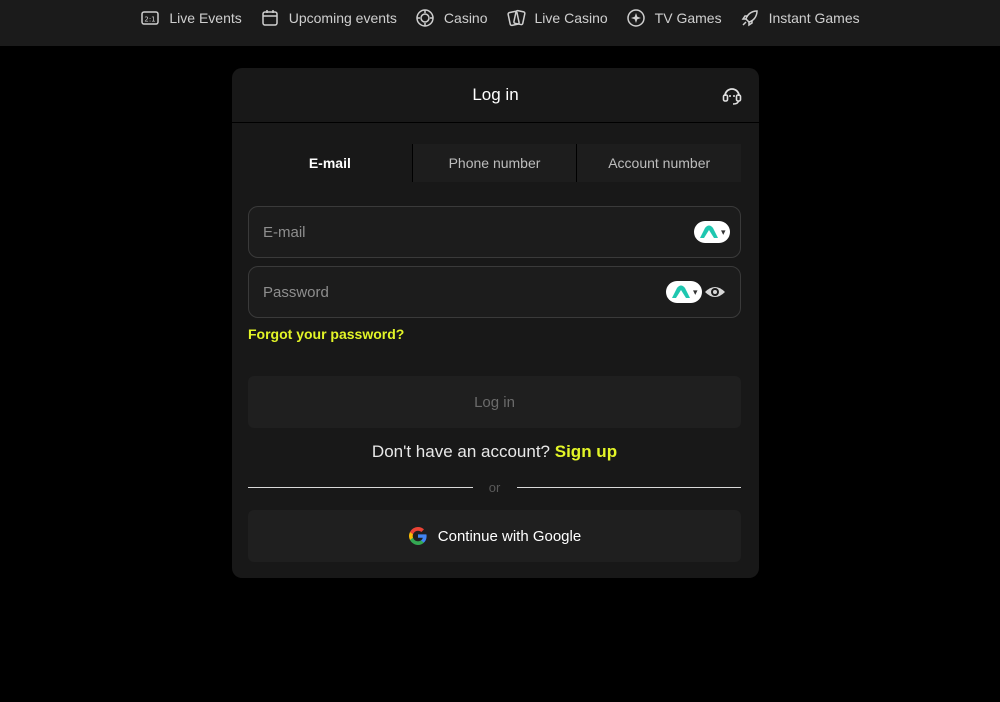 This screenshot has height=702, width=1000. What do you see at coordinates (659, 163) in the screenshot?
I see `tab-account-number: Account number` at bounding box center [659, 163].